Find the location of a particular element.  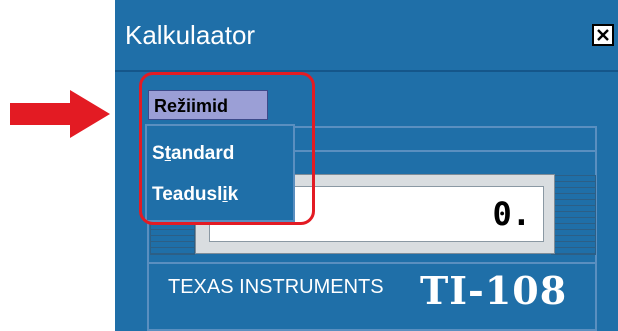

display-readout: 0. is located at coordinates (511, 214).